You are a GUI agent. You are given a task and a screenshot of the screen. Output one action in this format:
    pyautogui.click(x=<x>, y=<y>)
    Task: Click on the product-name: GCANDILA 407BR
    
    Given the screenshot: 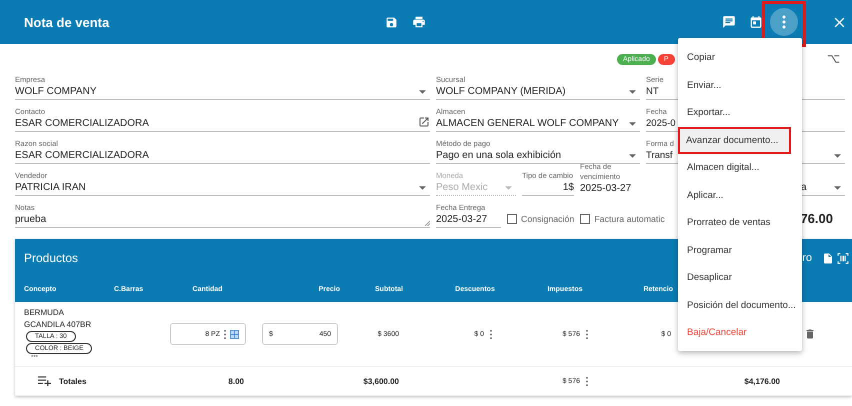 What is the action you would take?
    pyautogui.click(x=58, y=324)
    